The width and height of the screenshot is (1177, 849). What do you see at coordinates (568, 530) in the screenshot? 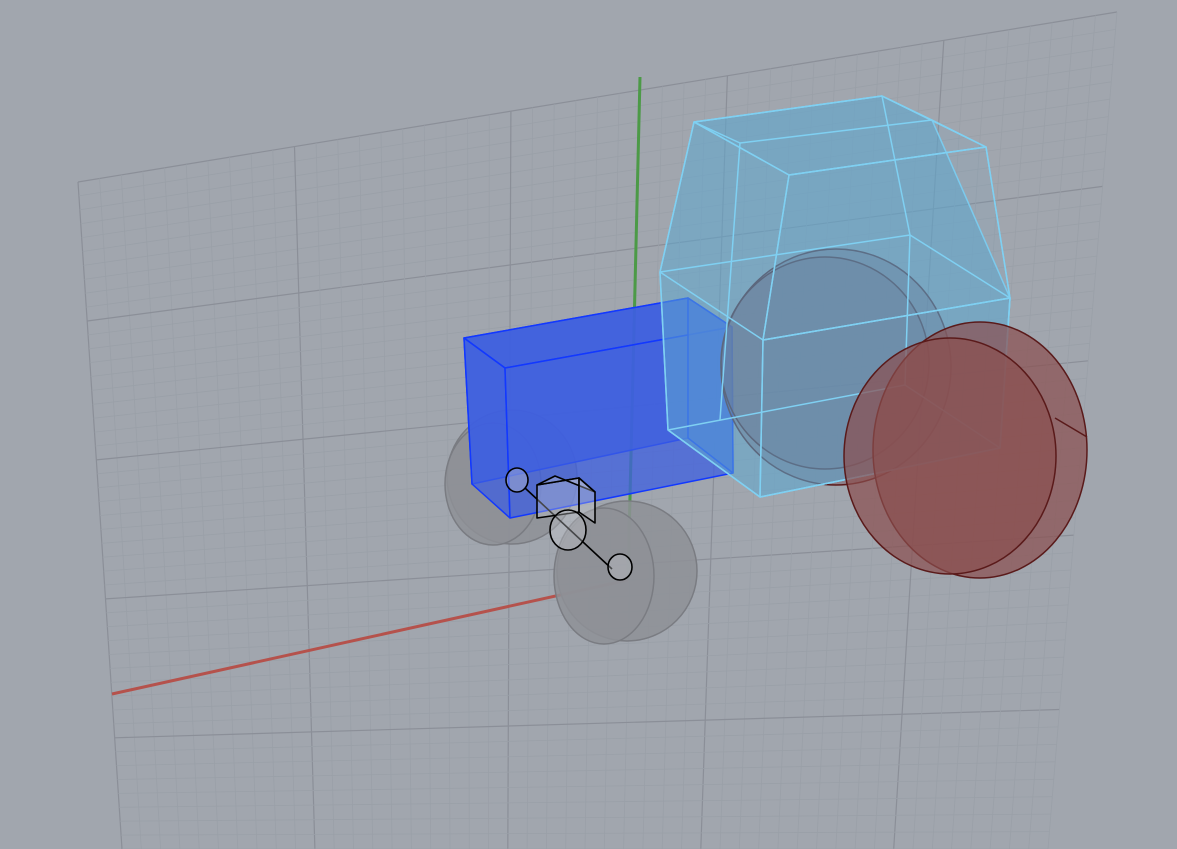
I see `steering-joint` at bounding box center [568, 530].